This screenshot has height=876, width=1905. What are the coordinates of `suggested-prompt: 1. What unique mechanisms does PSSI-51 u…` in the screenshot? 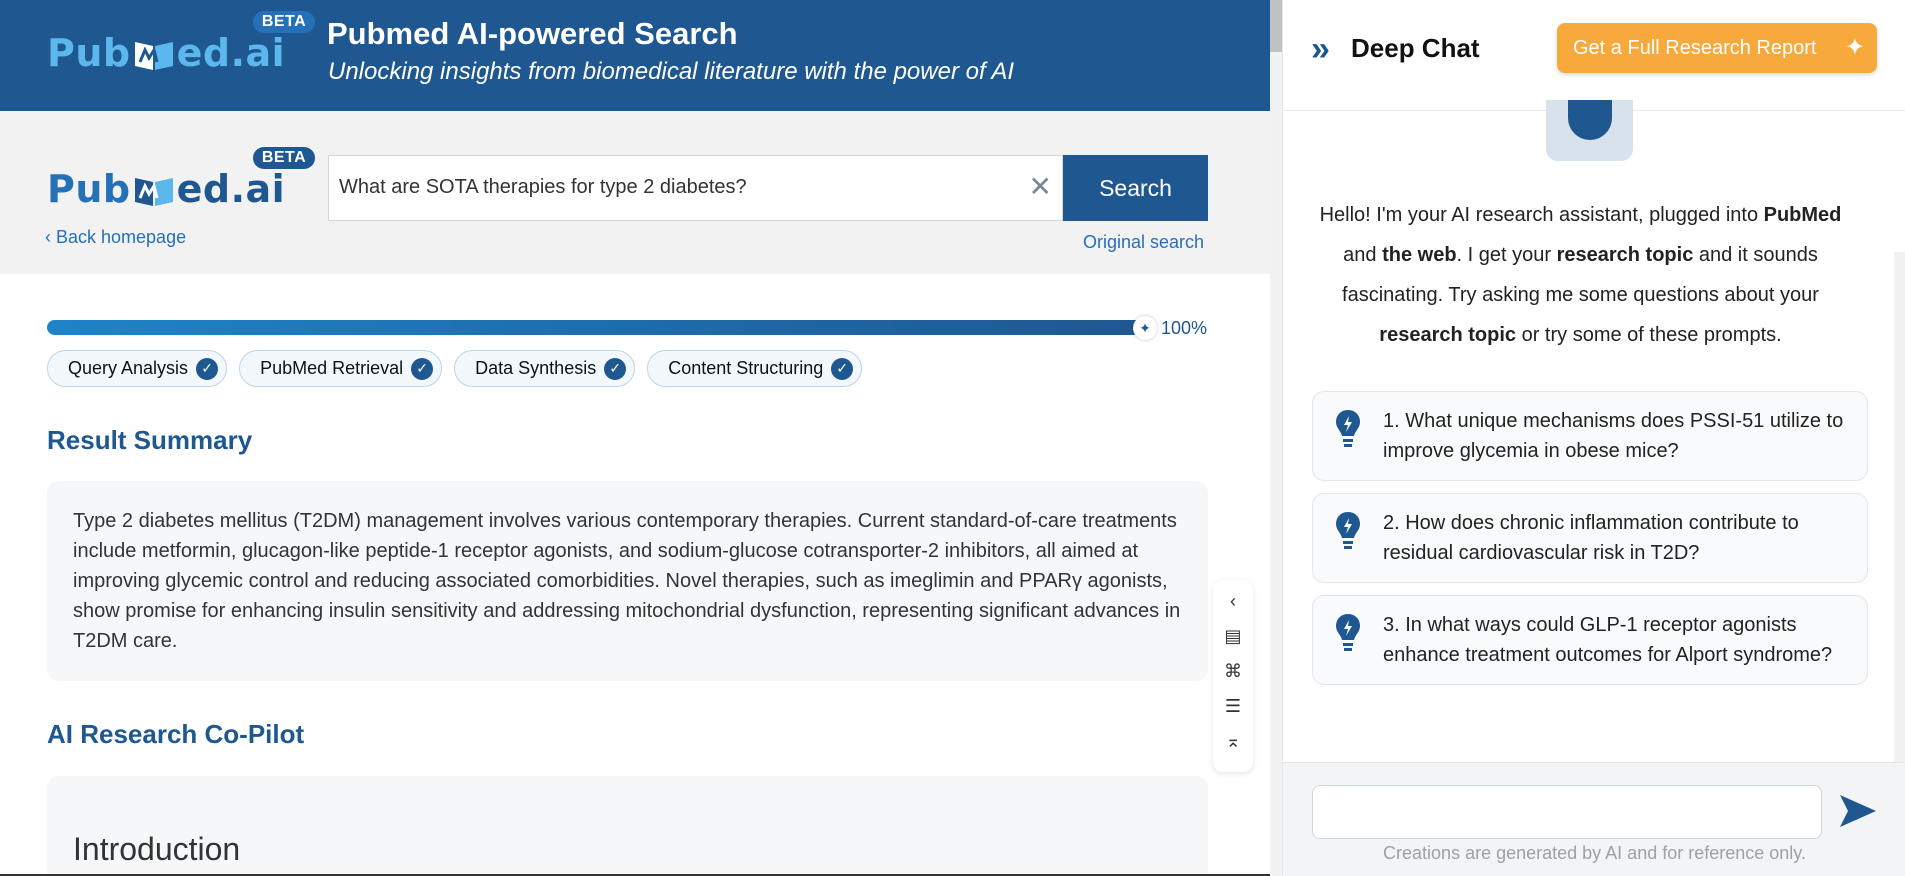 It's located at (1590, 436).